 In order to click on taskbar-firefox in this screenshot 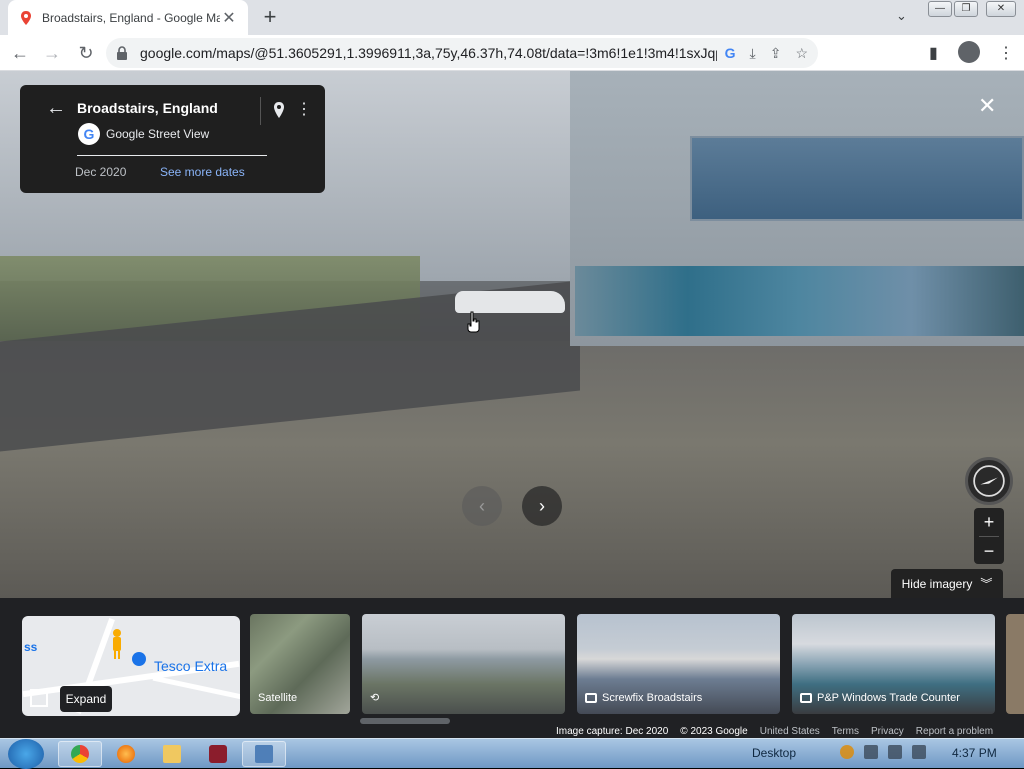, I will do `click(126, 754)`.